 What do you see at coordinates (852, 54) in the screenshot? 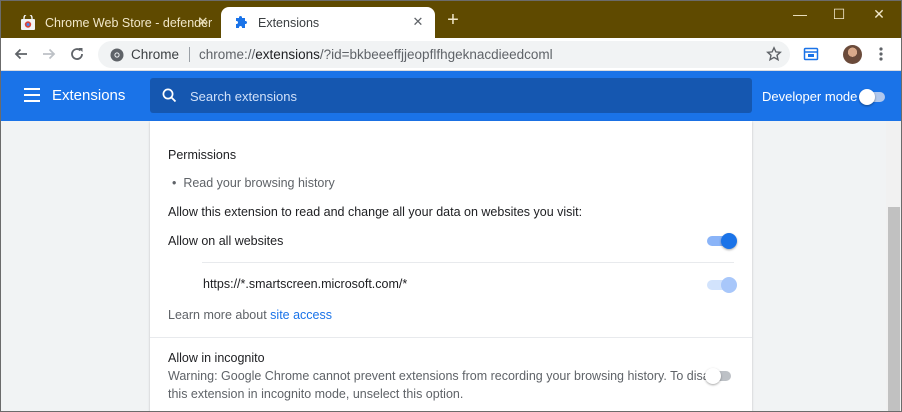
I see `profile-avatar` at bounding box center [852, 54].